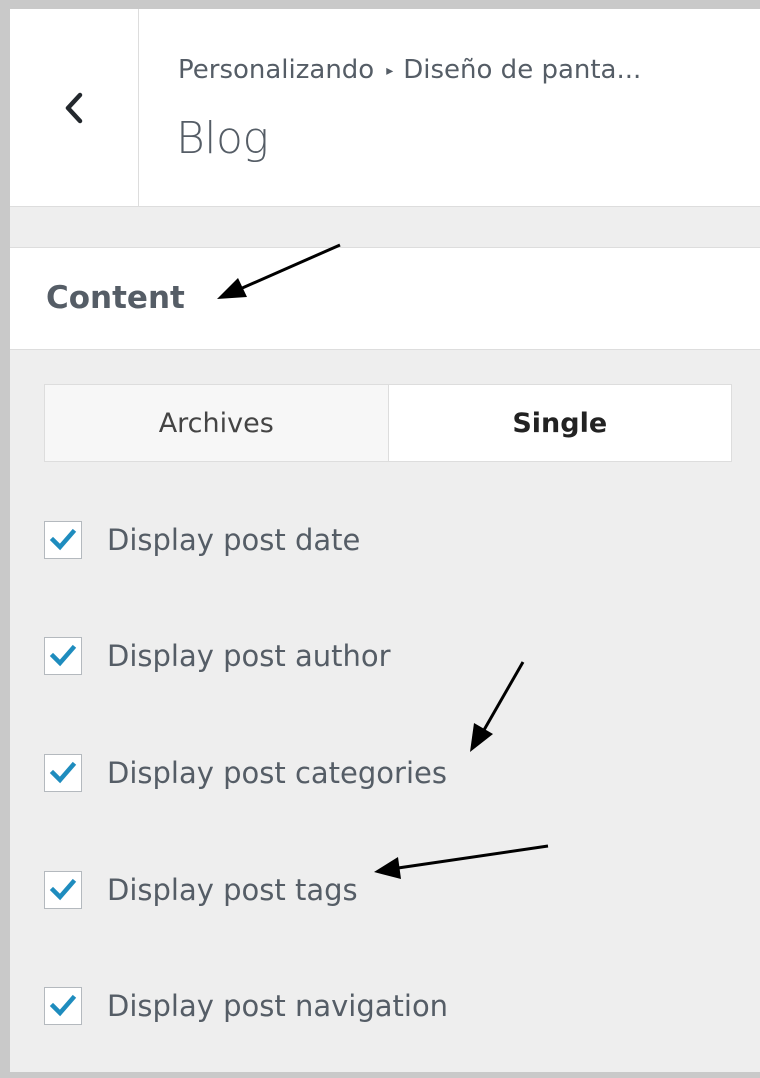 This screenshot has height=1078, width=760. I want to click on option-label: Display post navigation, so click(278, 1006).